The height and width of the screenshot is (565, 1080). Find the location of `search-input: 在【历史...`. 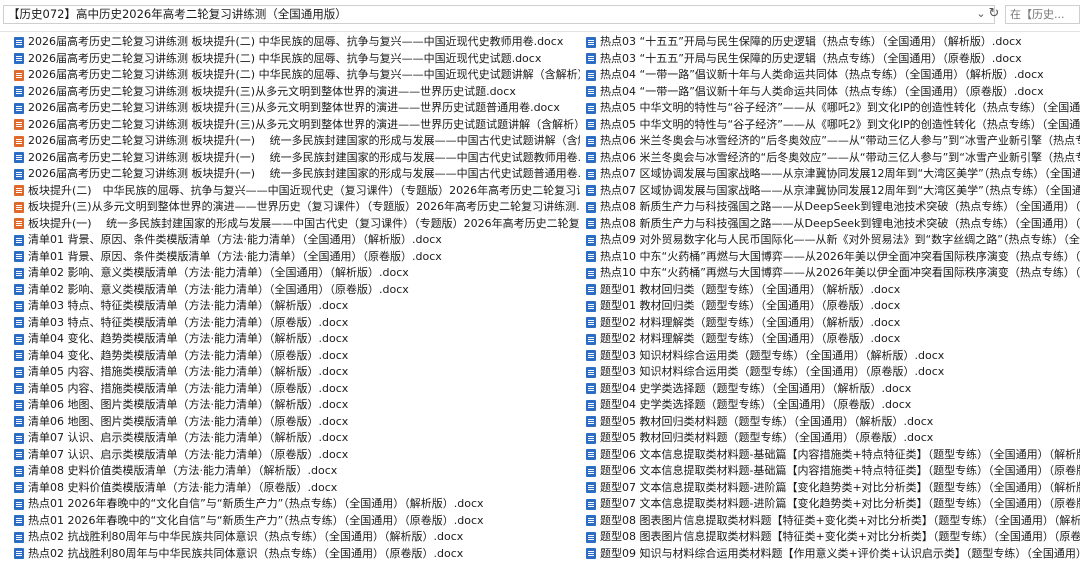

search-input: 在【历史... is located at coordinates (1042, 14).